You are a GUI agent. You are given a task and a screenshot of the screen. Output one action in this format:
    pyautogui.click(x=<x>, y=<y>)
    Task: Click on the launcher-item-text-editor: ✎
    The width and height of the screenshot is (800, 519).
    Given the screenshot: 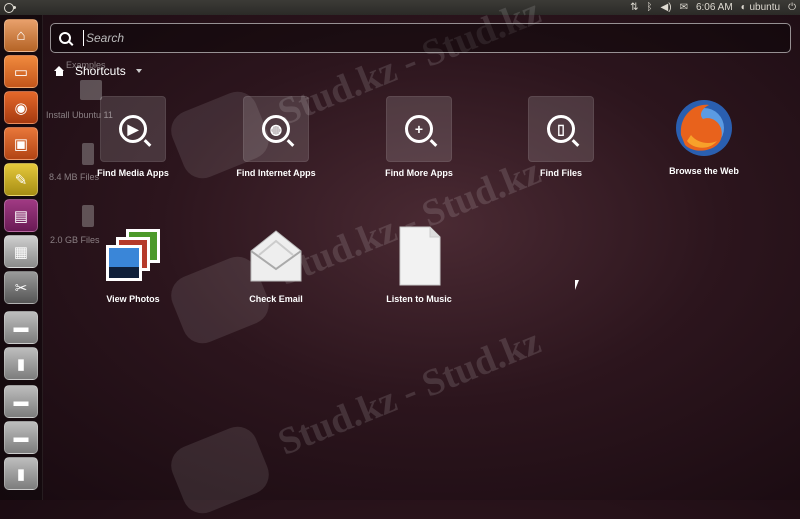 What is the action you would take?
    pyautogui.click(x=21, y=179)
    